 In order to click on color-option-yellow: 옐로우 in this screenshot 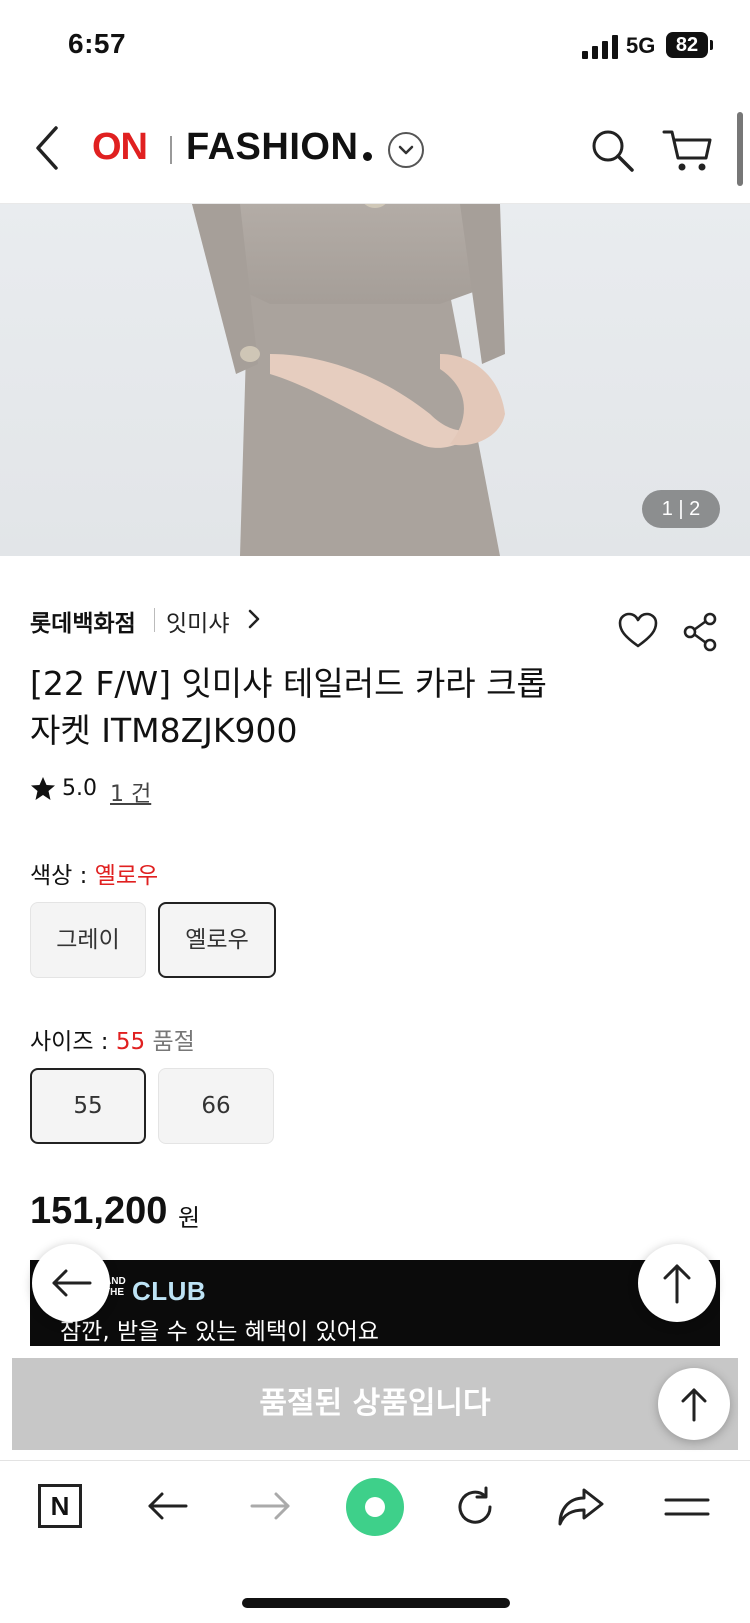, I will do `click(217, 940)`.